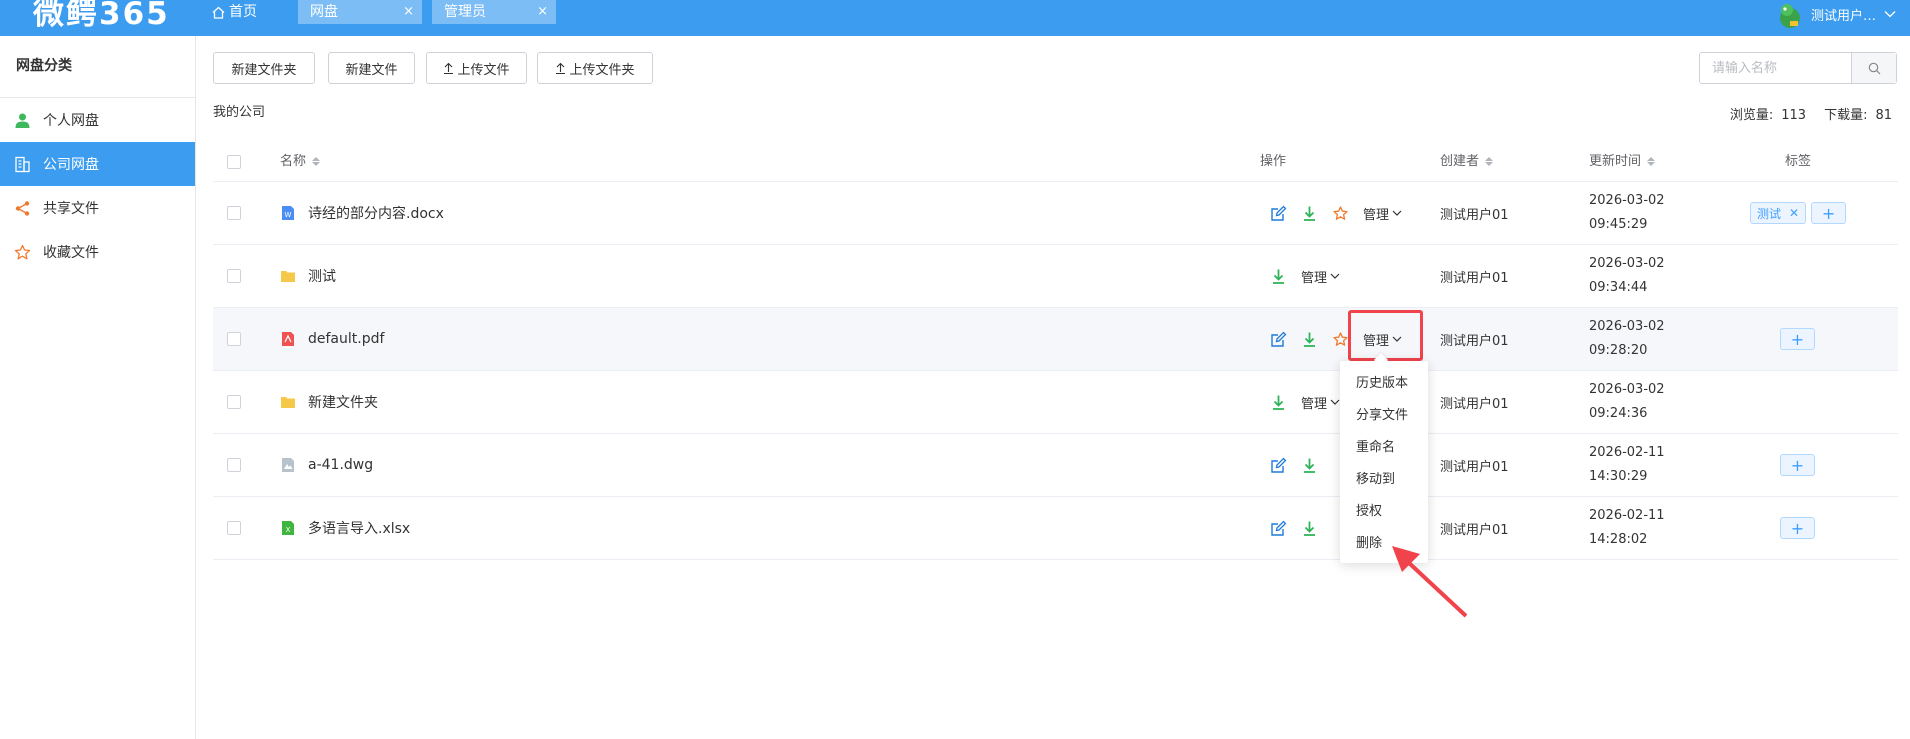 This screenshot has width=1910, height=739. I want to click on menu-item-share: 分享文件, so click(1382, 413).